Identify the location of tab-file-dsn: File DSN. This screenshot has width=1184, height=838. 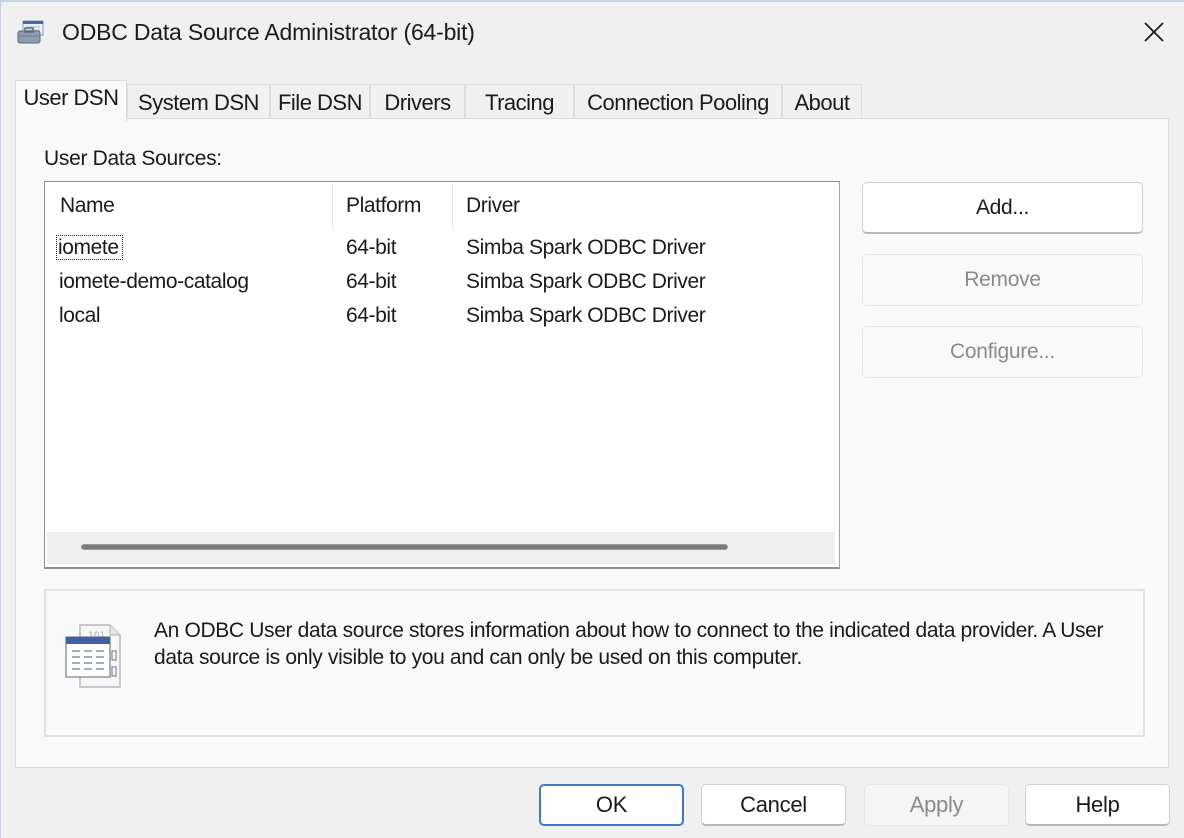
(320, 102).